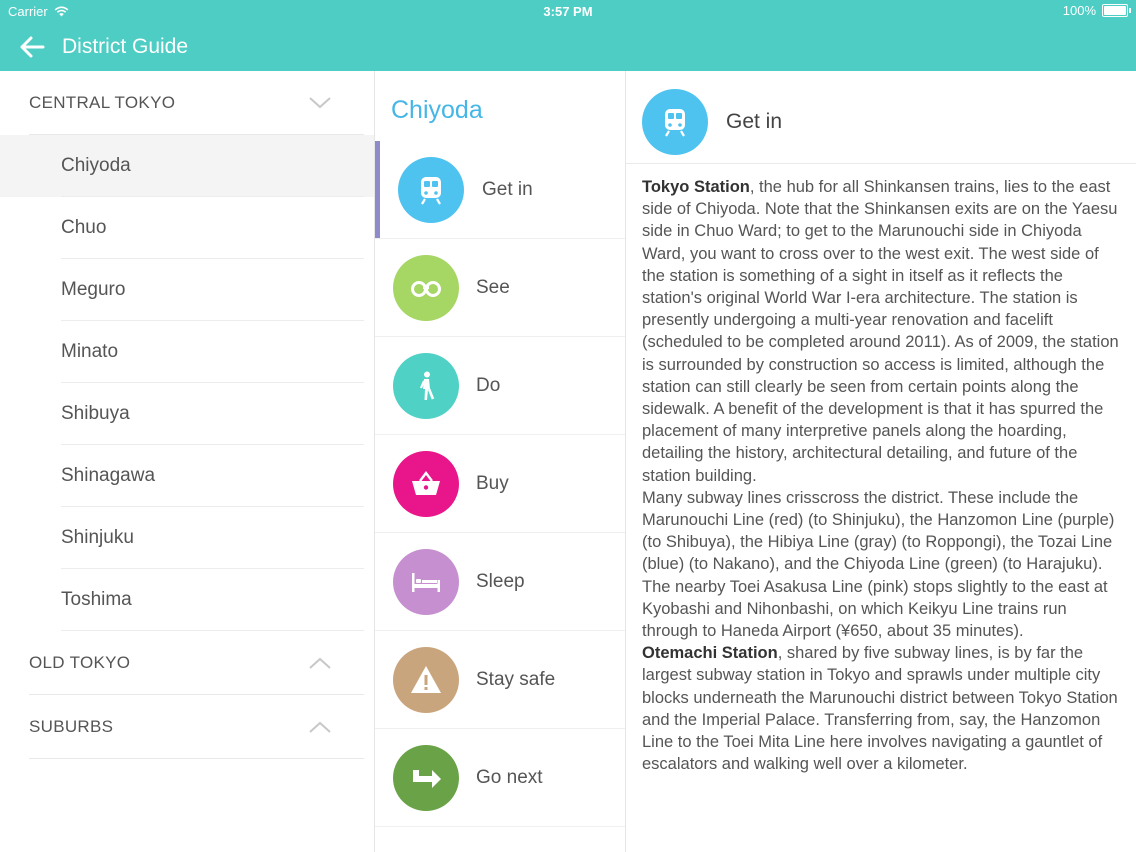  I want to click on battery-icon, so click(1116, 10).